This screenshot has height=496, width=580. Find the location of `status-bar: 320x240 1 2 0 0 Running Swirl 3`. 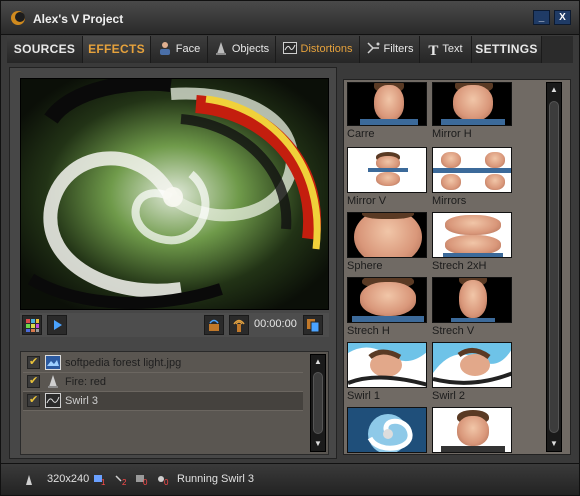

status-bar: 320x240 1 2 0 0 Running Swirl 3 is located at coordinates (290, 479).